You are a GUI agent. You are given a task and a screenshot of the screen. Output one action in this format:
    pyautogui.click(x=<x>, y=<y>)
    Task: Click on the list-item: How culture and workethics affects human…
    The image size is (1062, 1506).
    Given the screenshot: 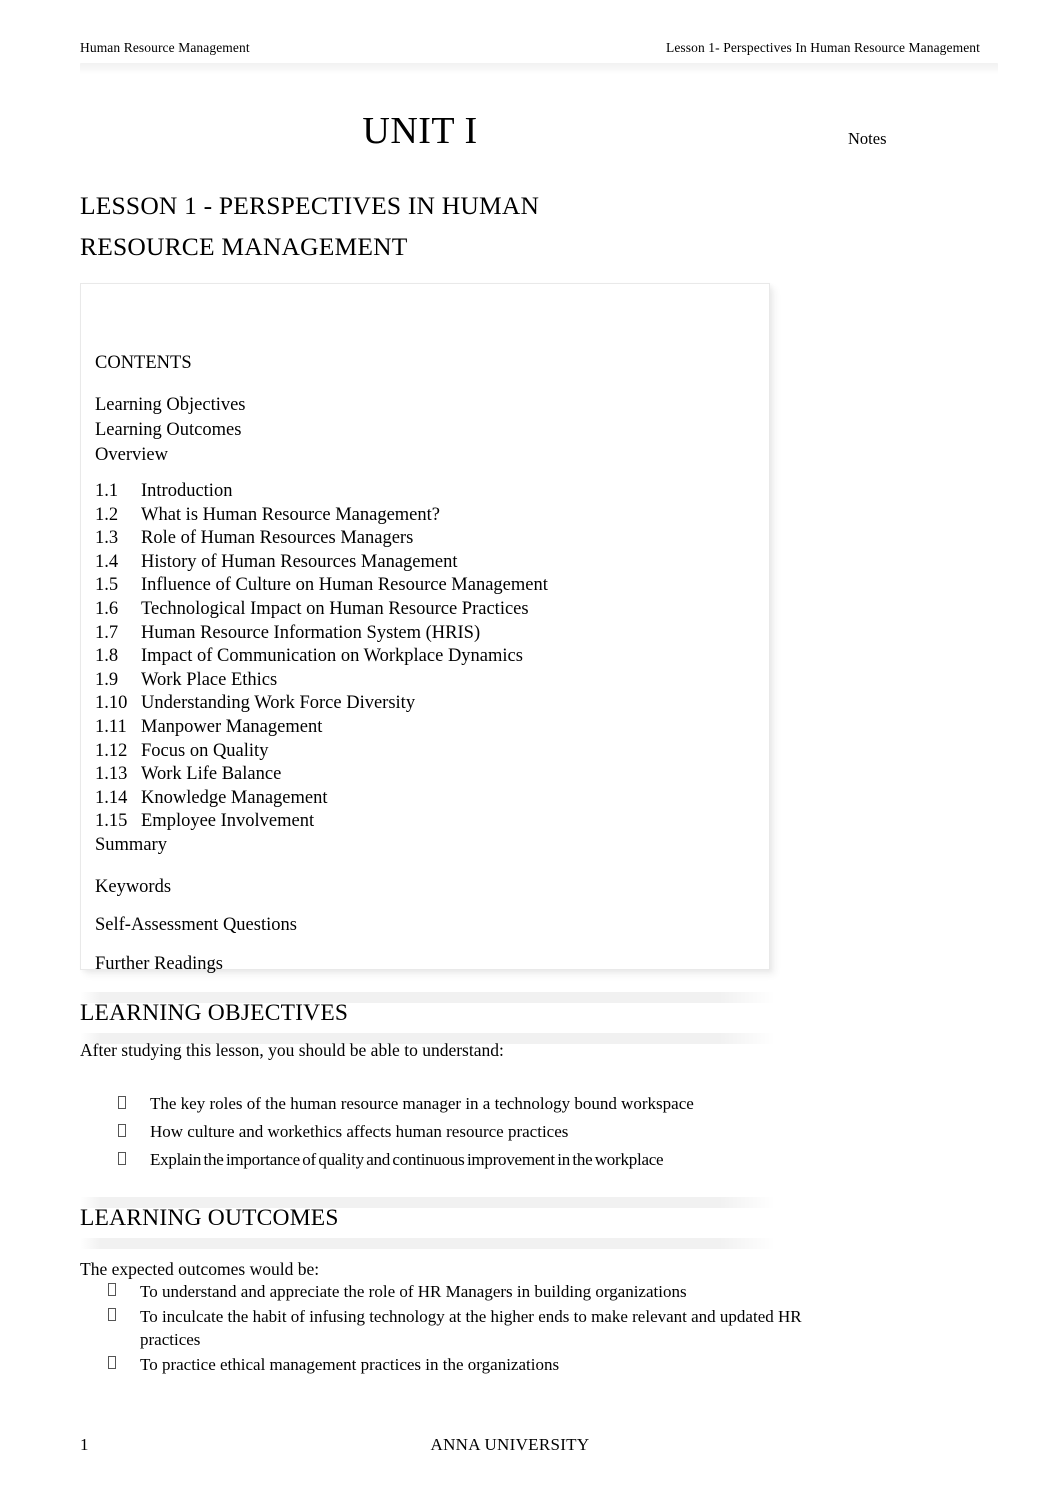 What is the action you would take?
    pyautogui.click(x=518, y=1132)
    